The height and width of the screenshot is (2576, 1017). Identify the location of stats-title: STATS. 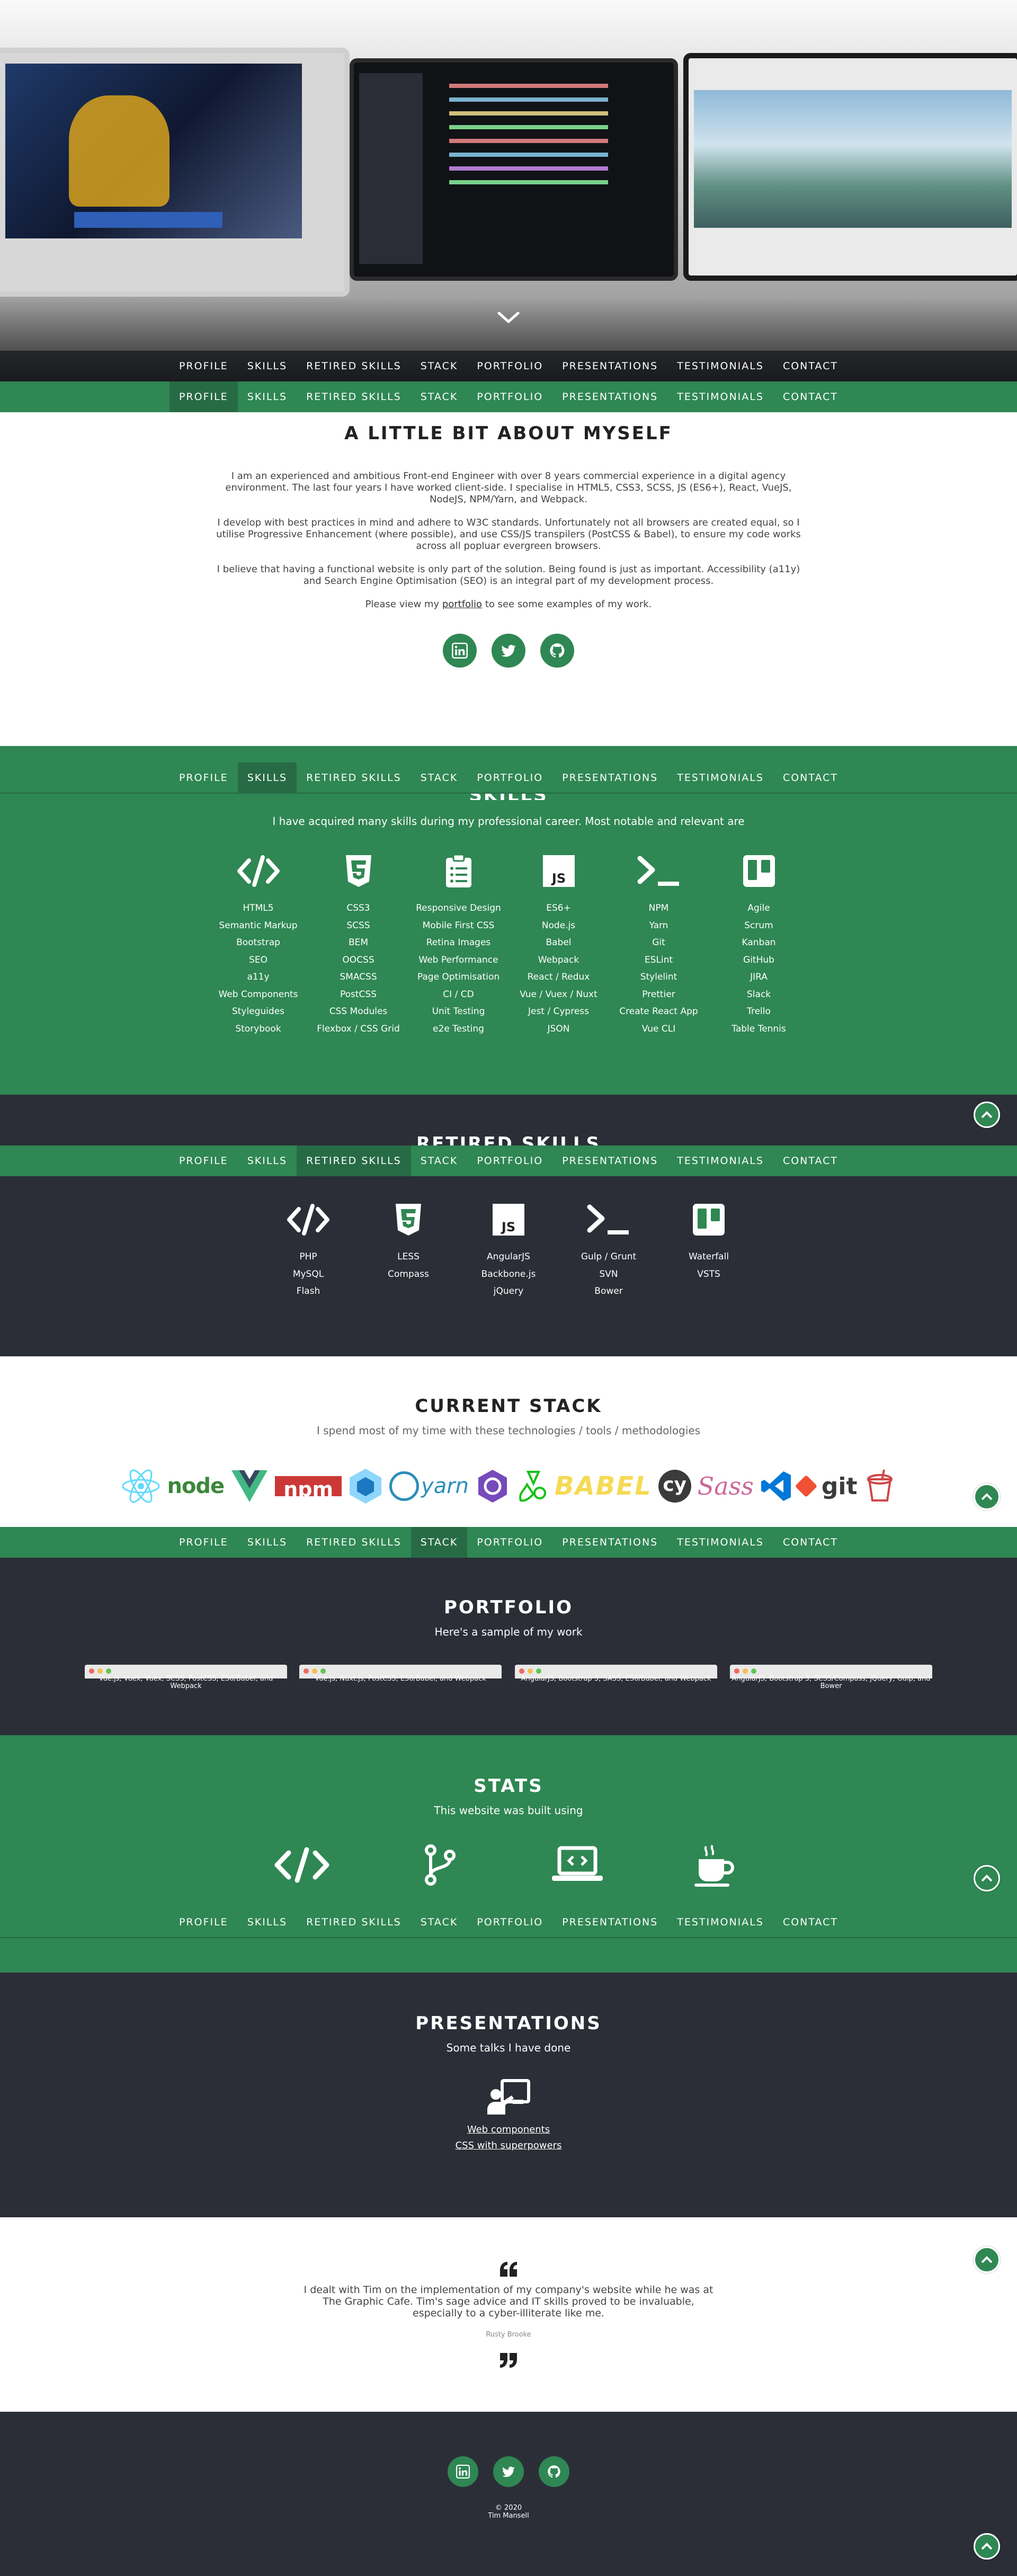
(508, 1786).